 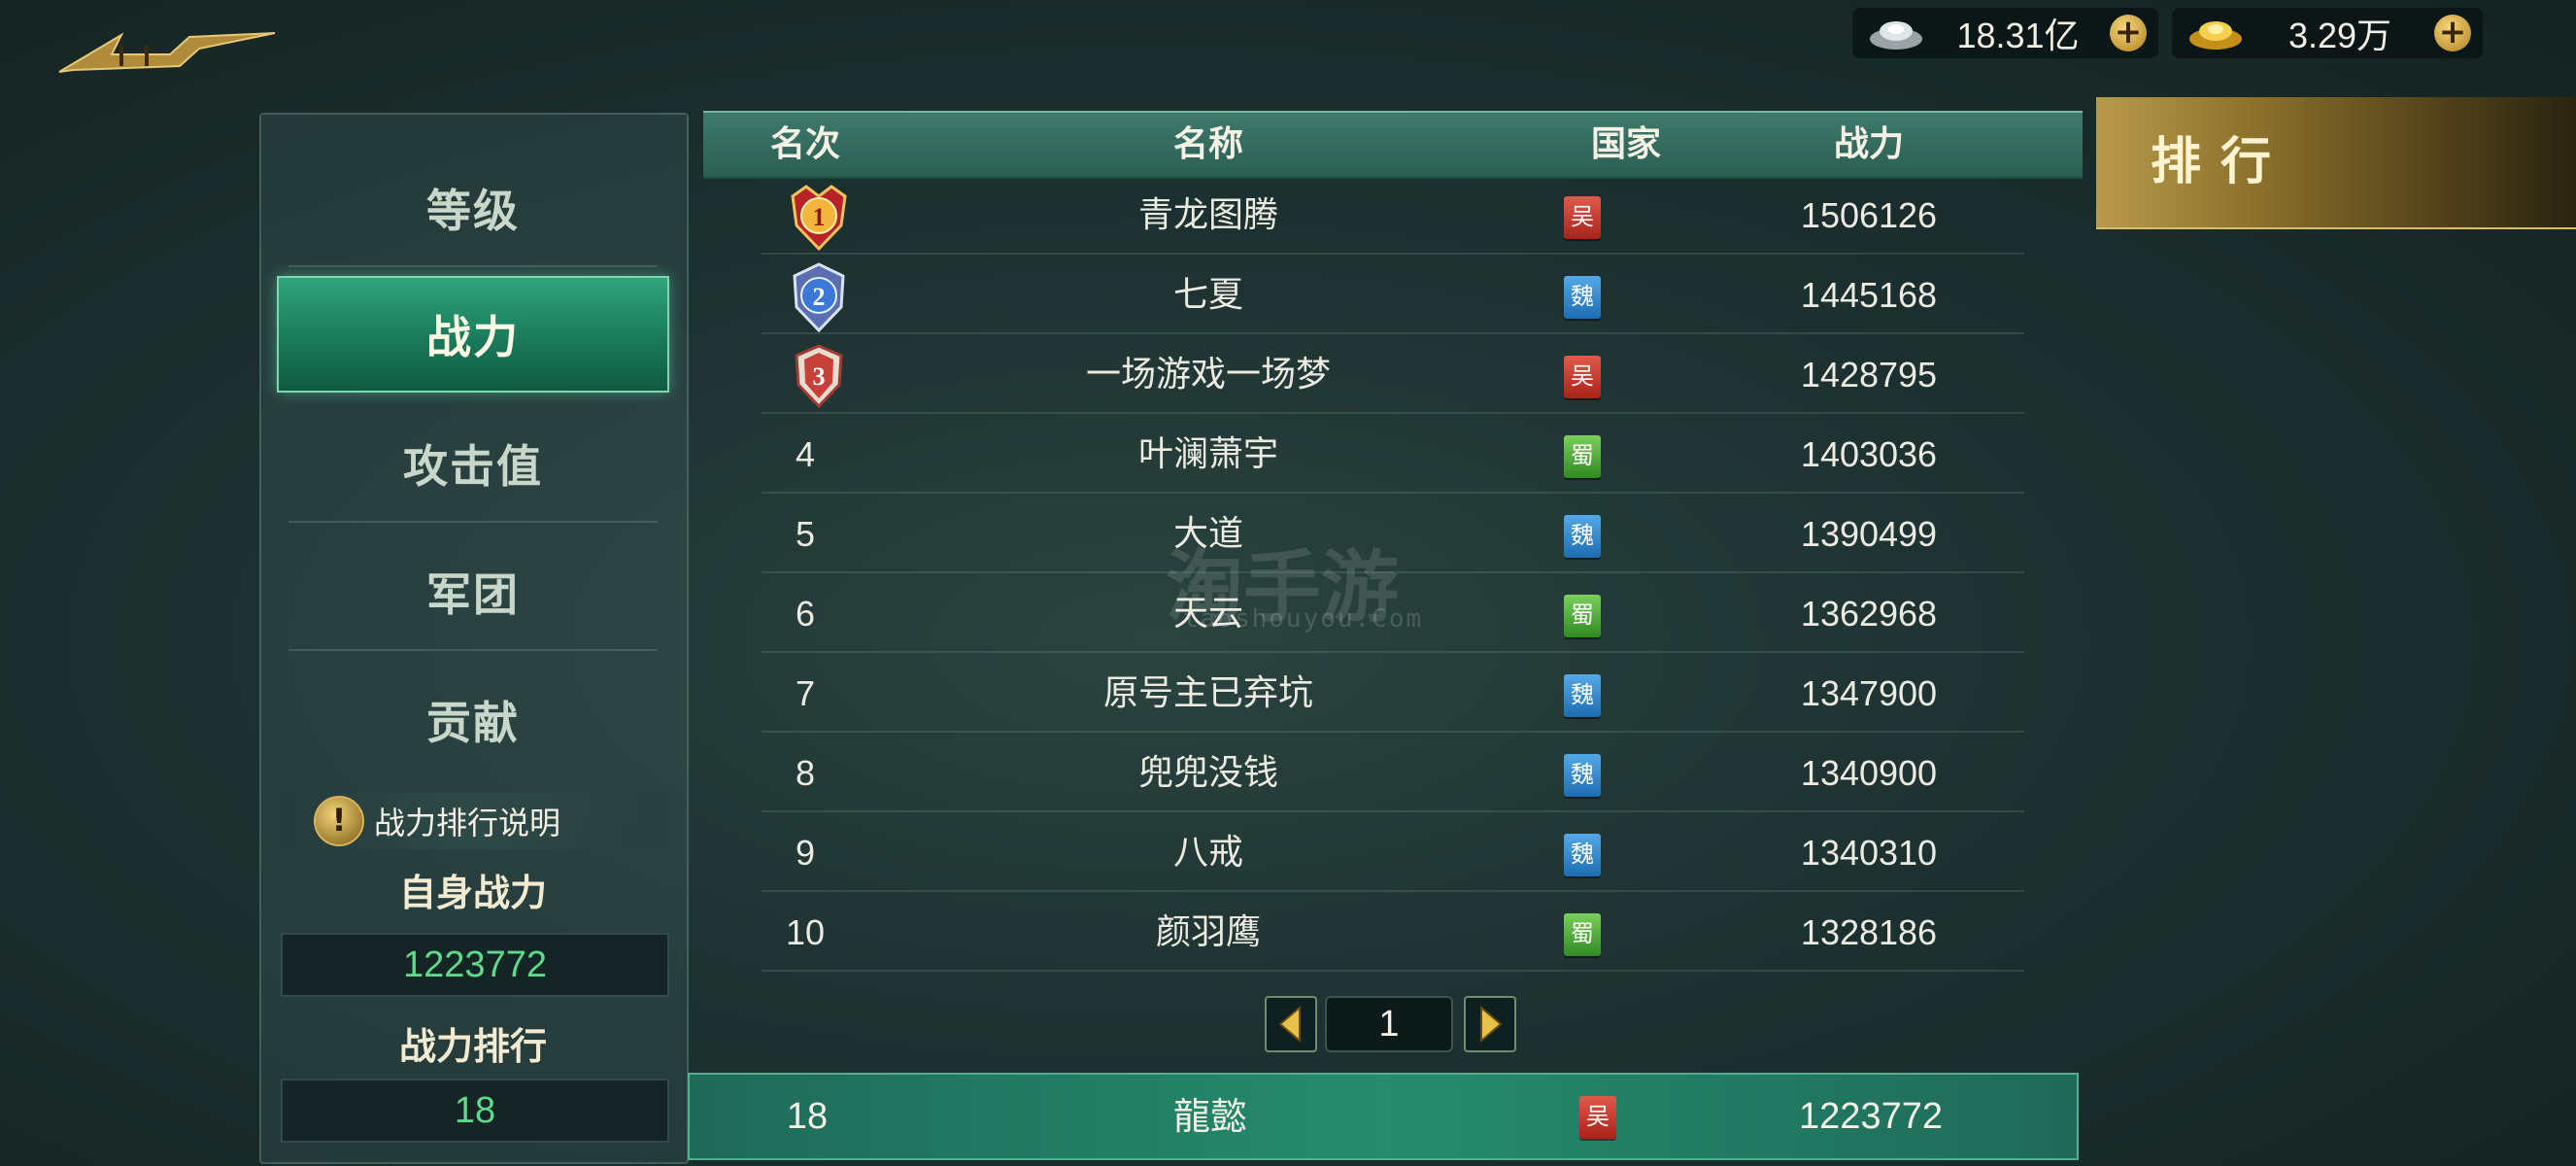 What do you see at coordinates (1869, 215) in the screenshot?
I see `power-value: 1506126` at bounding box center [1869, 215].